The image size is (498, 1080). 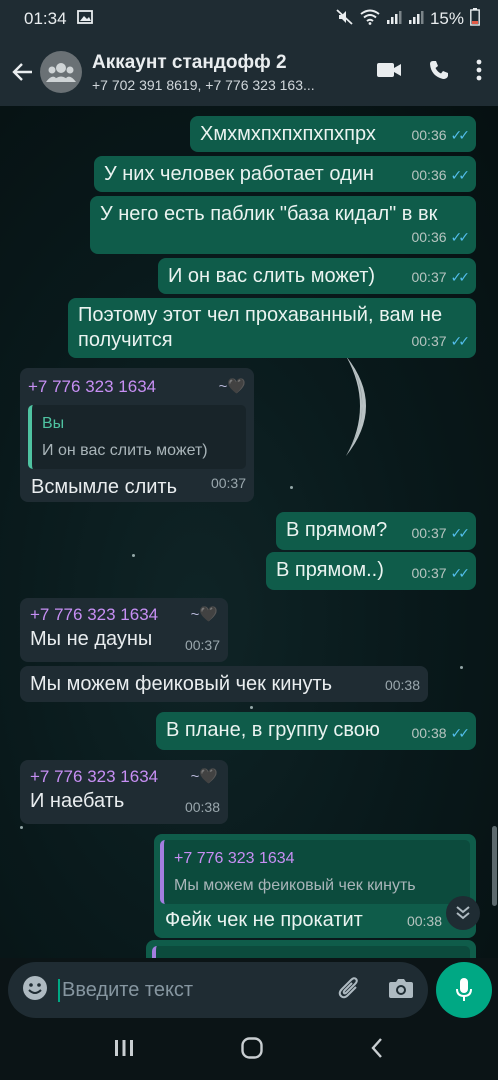 I want to click on voice-call-button, so click(x=439, y=72).